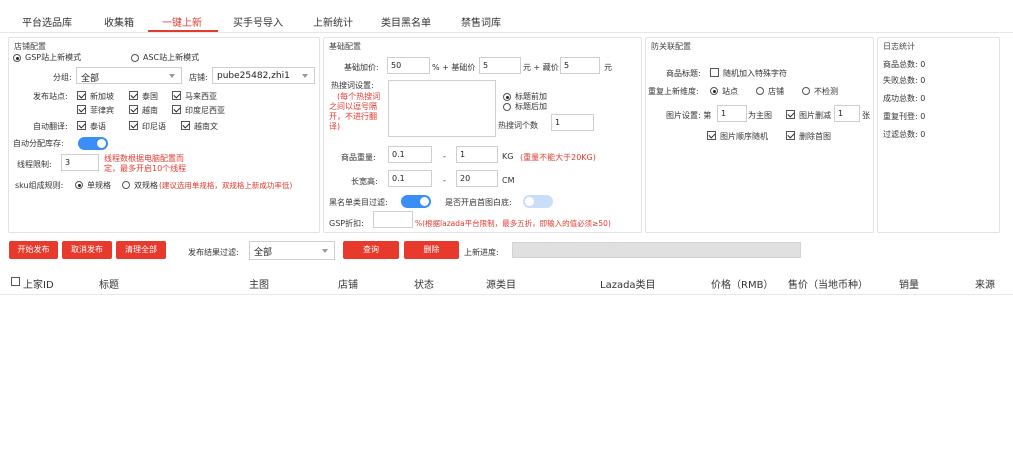 The image size is (1013, 449). Describe the element at coordinates (410, 154) in the screenshot. I see `weight-min-input: 0.1` at that location.